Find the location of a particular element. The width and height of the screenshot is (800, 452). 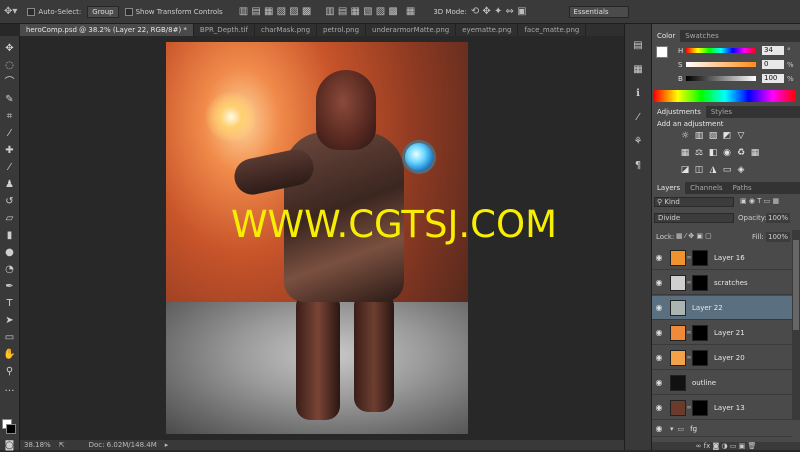

auto-align-icon: ▦ is located at coordinates (410, 11).